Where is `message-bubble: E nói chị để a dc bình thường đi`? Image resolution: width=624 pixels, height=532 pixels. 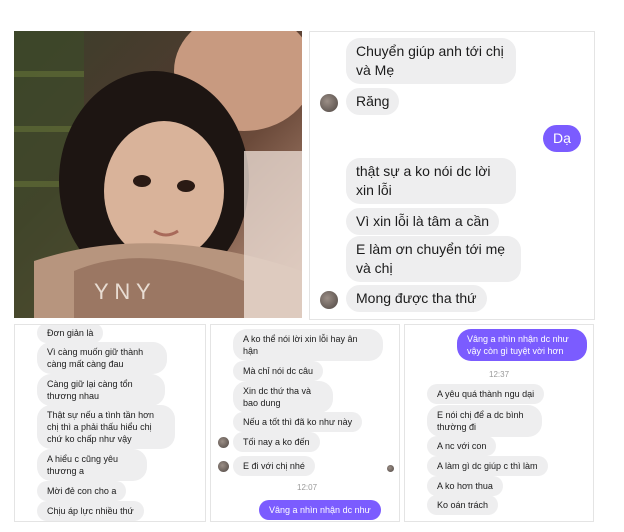 message-bubble: E nói chị để a dc bình thường đi is located at coordinates (484, 421).